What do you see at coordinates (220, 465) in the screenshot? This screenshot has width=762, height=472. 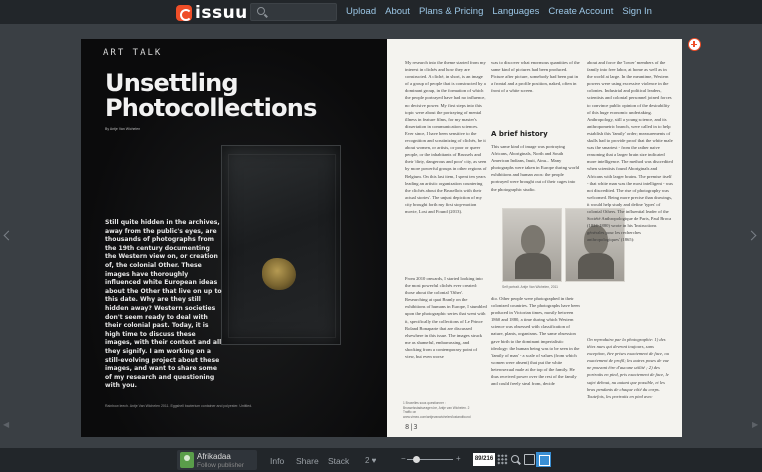 I see `follow-publisher-link: Follow publisher` at bounding box center [220, 465].